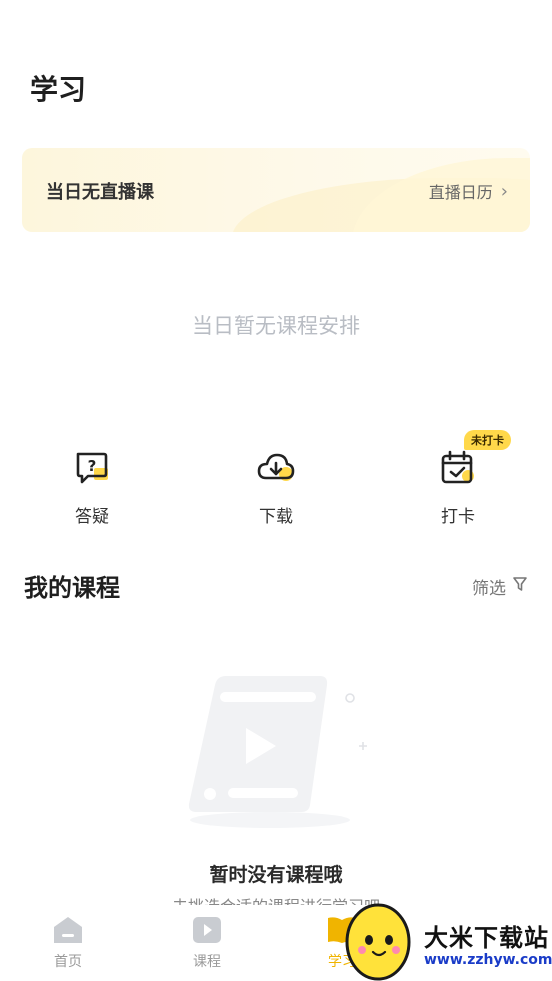 This screenshot has height=981, width=552. Describe the element at coordinates (486, 938) in the screenshot. I see `watermark-name: 大米下载站` at that location.